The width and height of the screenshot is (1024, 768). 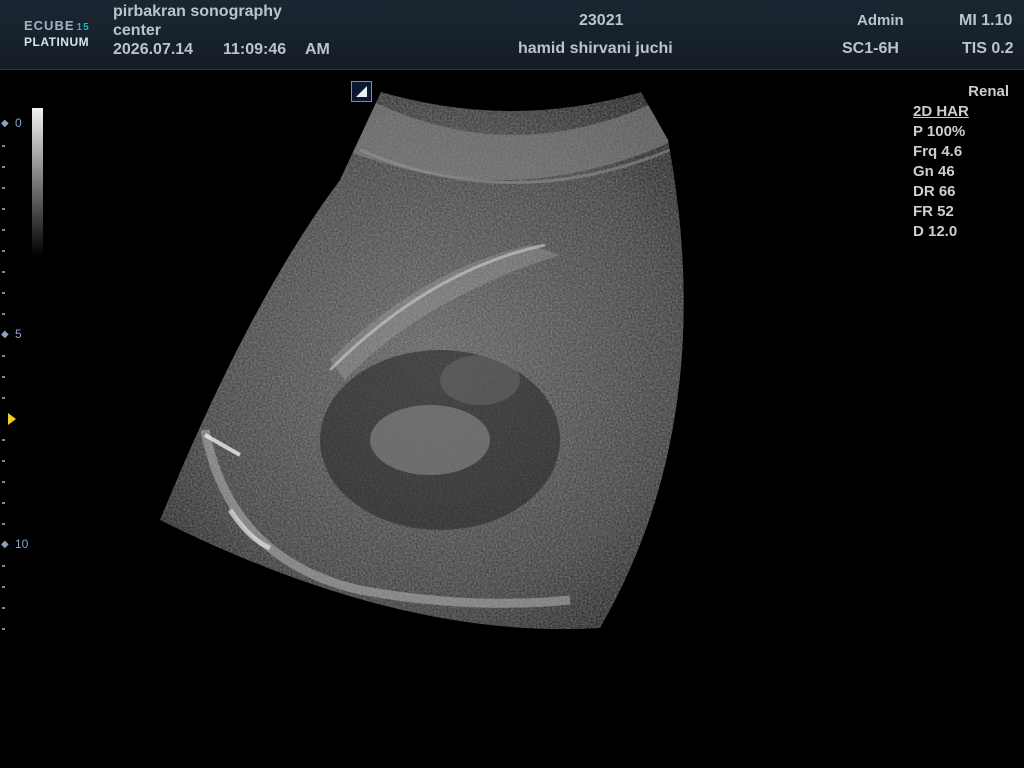 I want to click on depth-label-5: 5, so click(x=18, y=334).